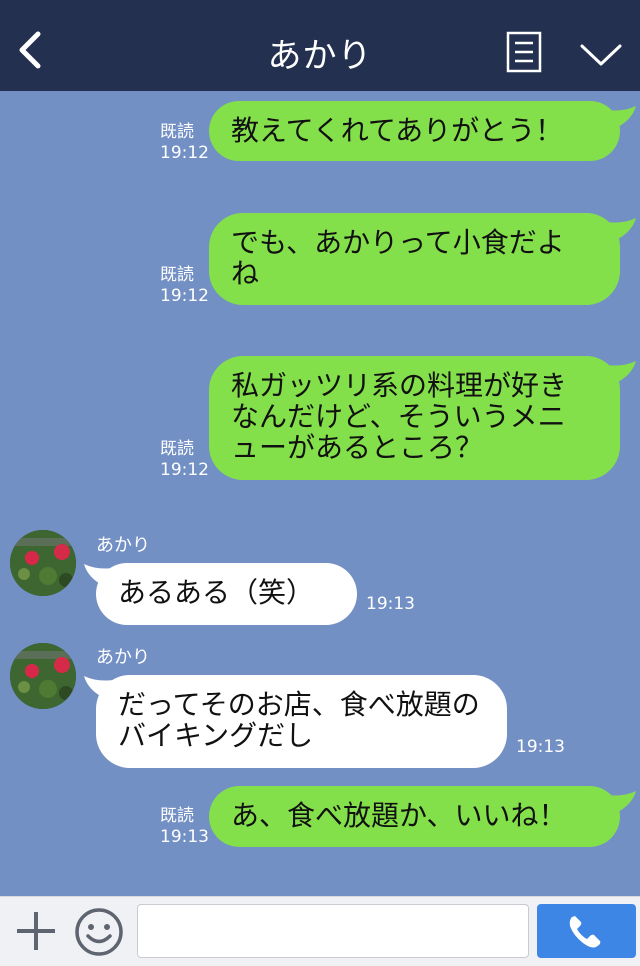  I want to click on message-bubble-incoming: だってそのお店、食べ放題のバイキングだし, so click(301, 721).